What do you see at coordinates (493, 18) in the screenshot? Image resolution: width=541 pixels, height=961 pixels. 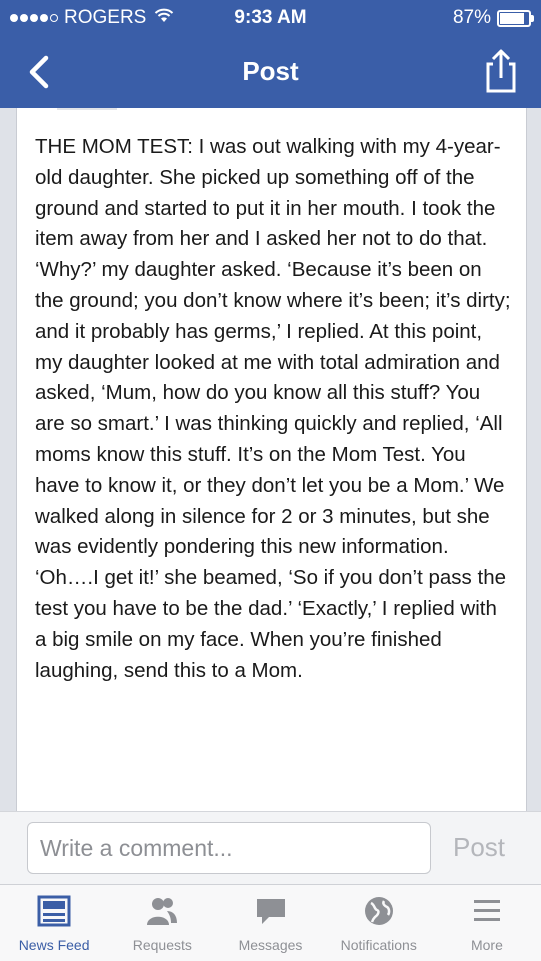 I see `battery-status: 87%` at bounding box center [493, 18].